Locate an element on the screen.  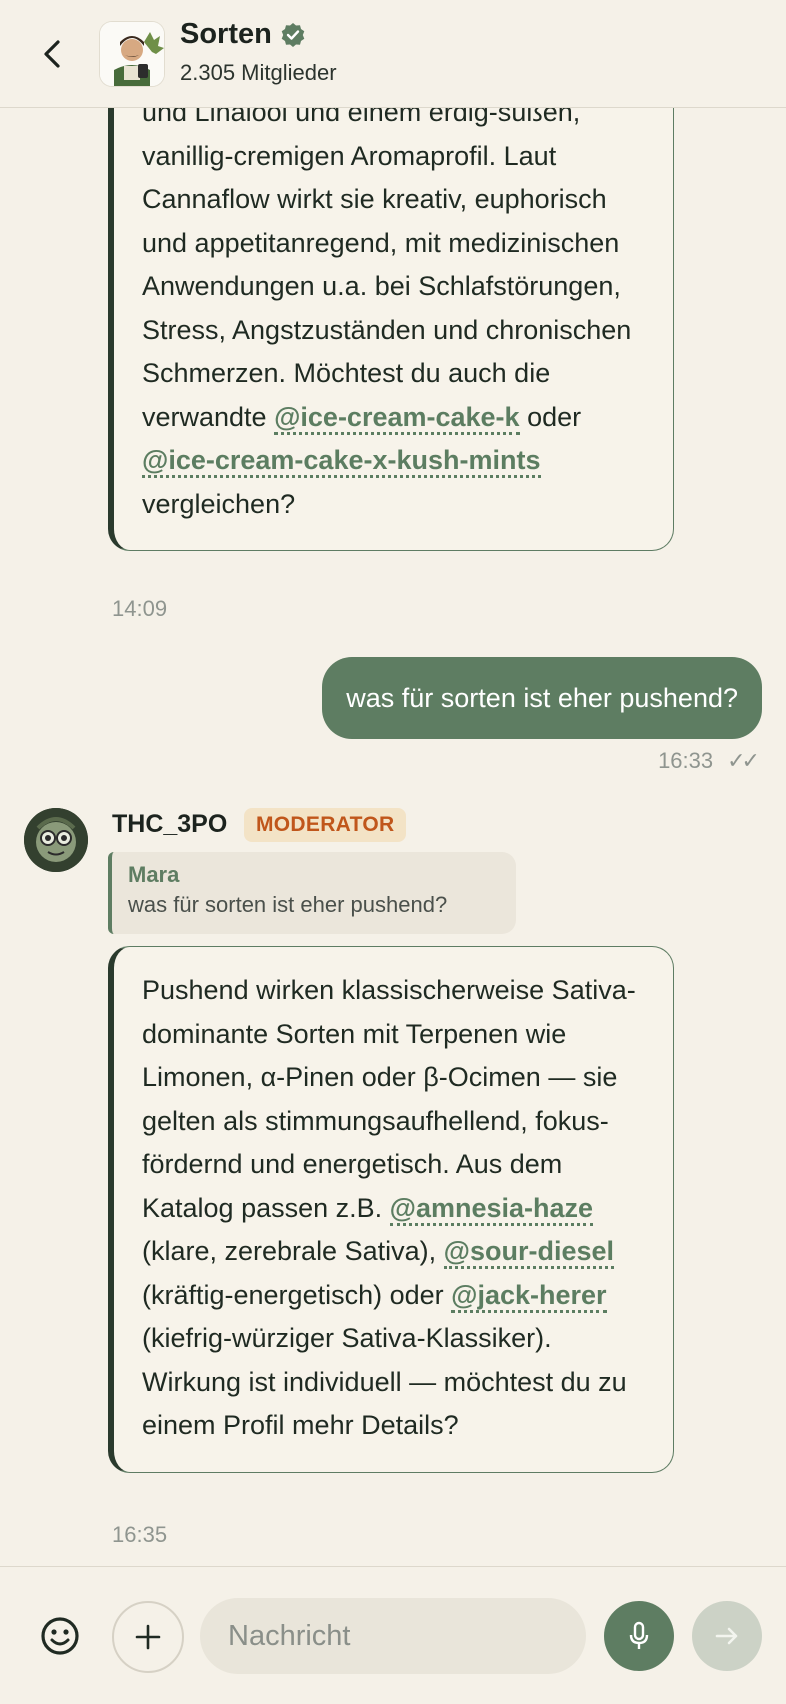
microphone-icon is located at coordinates (639, 1635).